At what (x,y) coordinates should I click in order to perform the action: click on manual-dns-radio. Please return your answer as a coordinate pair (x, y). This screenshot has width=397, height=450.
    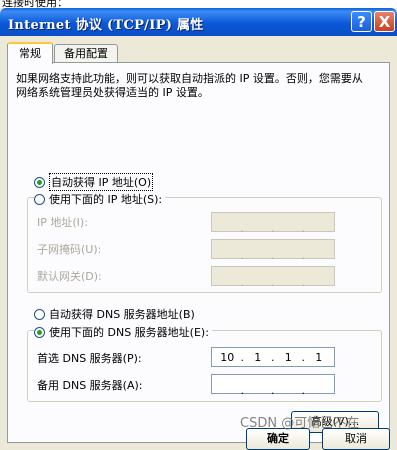
    Looking at the image, I should click on (39, 332).